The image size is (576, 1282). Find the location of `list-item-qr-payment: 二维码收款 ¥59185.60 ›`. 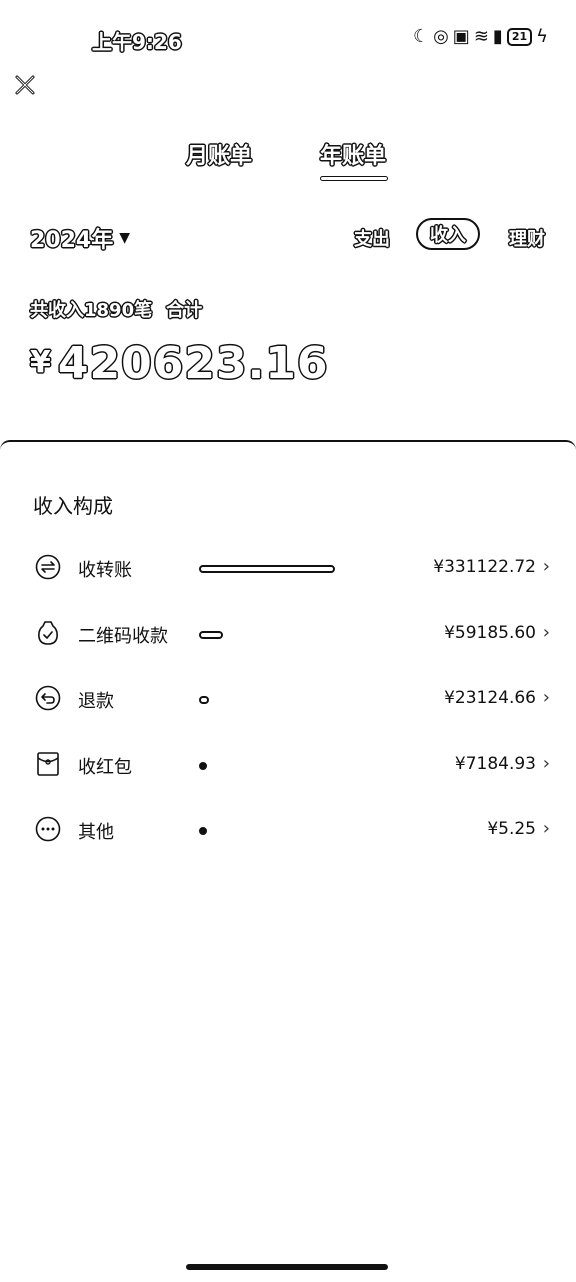

list-item-qr-payment: 二维码收款 ¥59185.60 › is located at coordinates (288, 635).